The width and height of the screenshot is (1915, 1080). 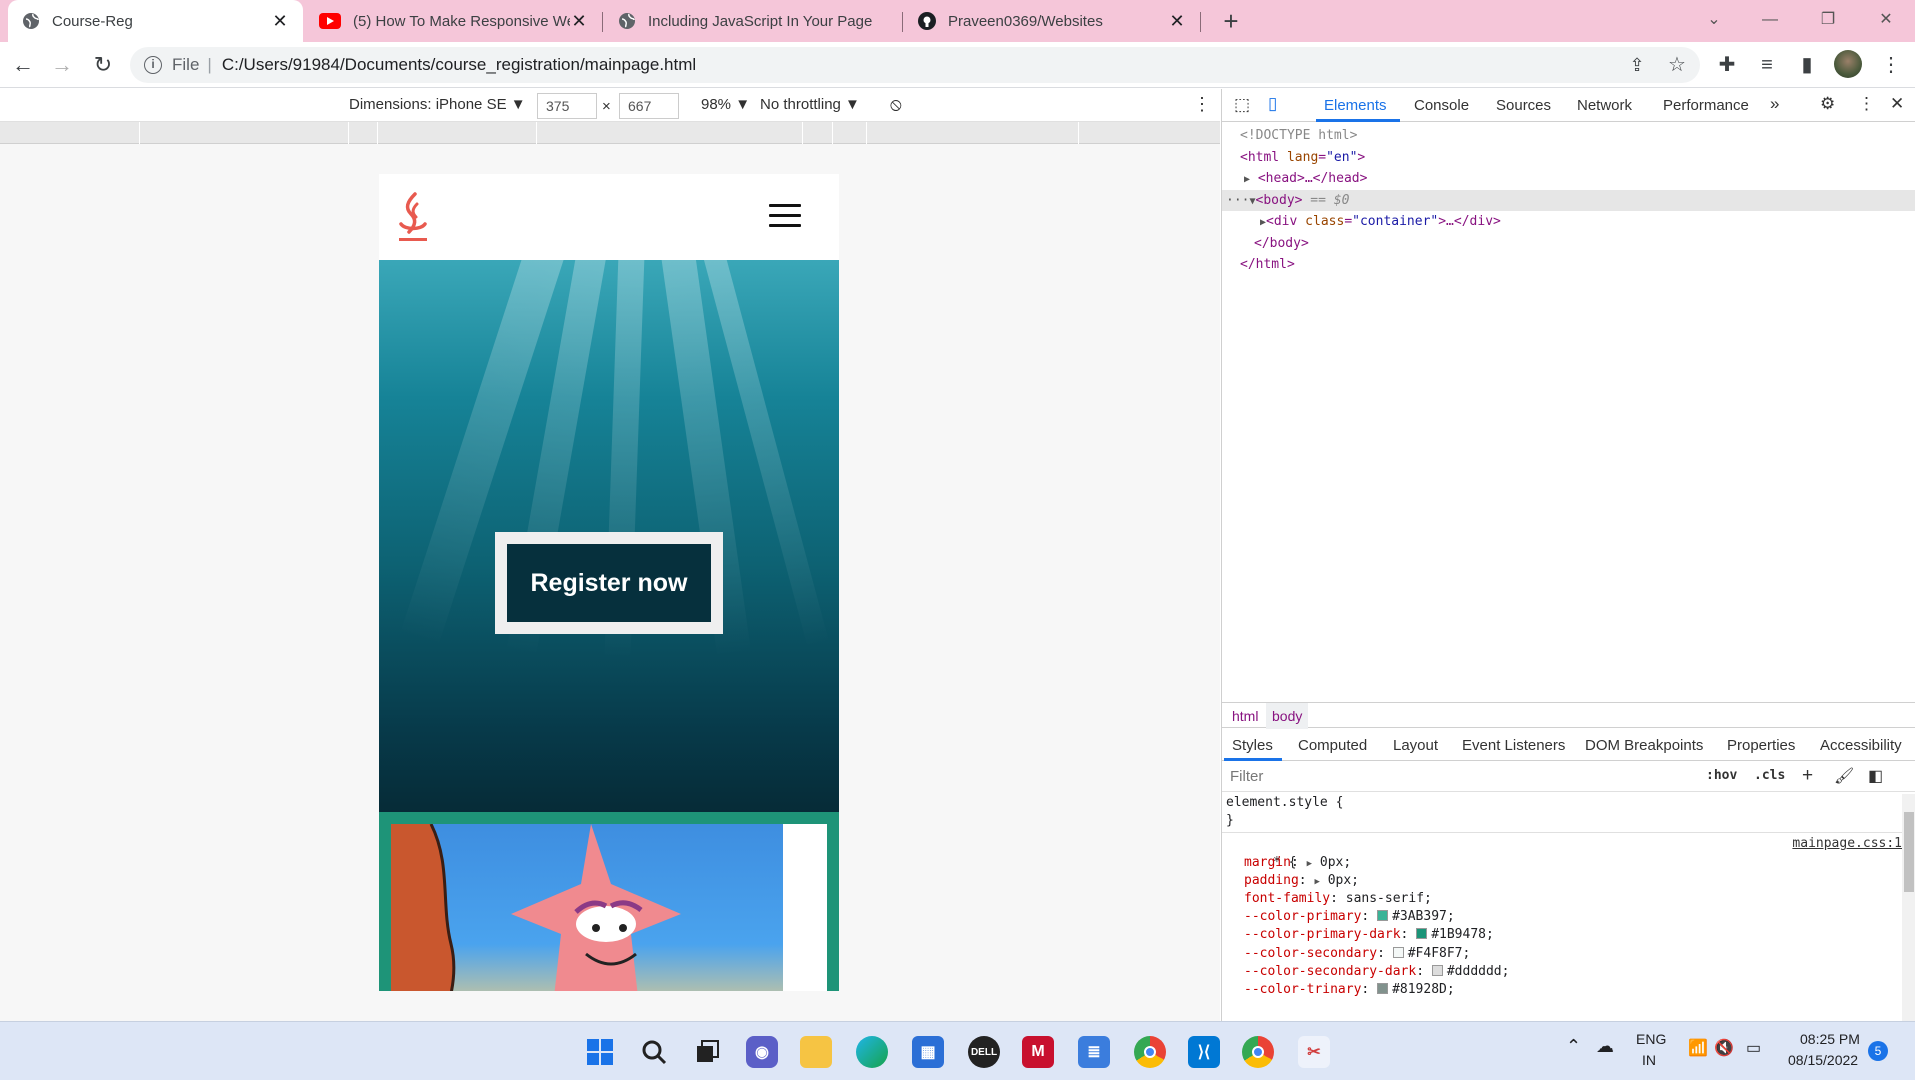 I want to click on tab-youtube: (5) How To Make Responsive We ✕, so click(x=453, y=21).